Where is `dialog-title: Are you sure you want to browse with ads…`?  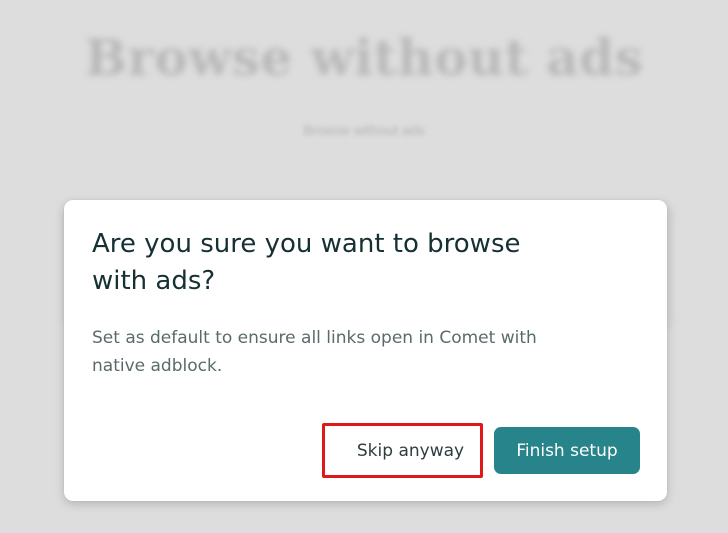 dialog-title: Are you sure you want to browse with ads… is located at coordinates (306, 262).